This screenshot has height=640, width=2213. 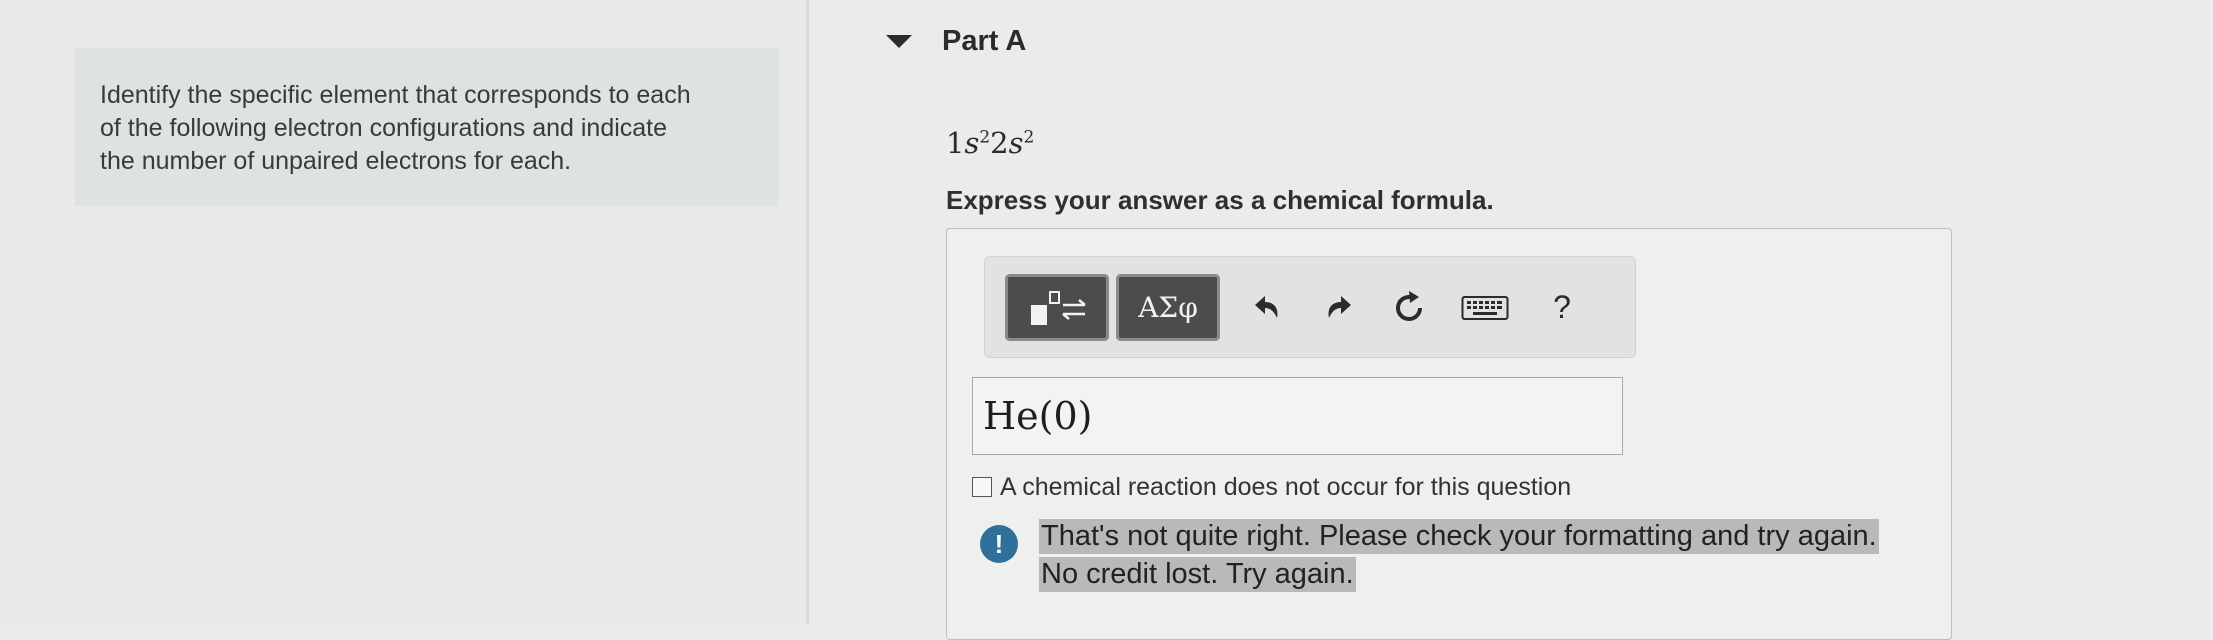 I want to click on help-button: ?, so click(x=1562, y=307).